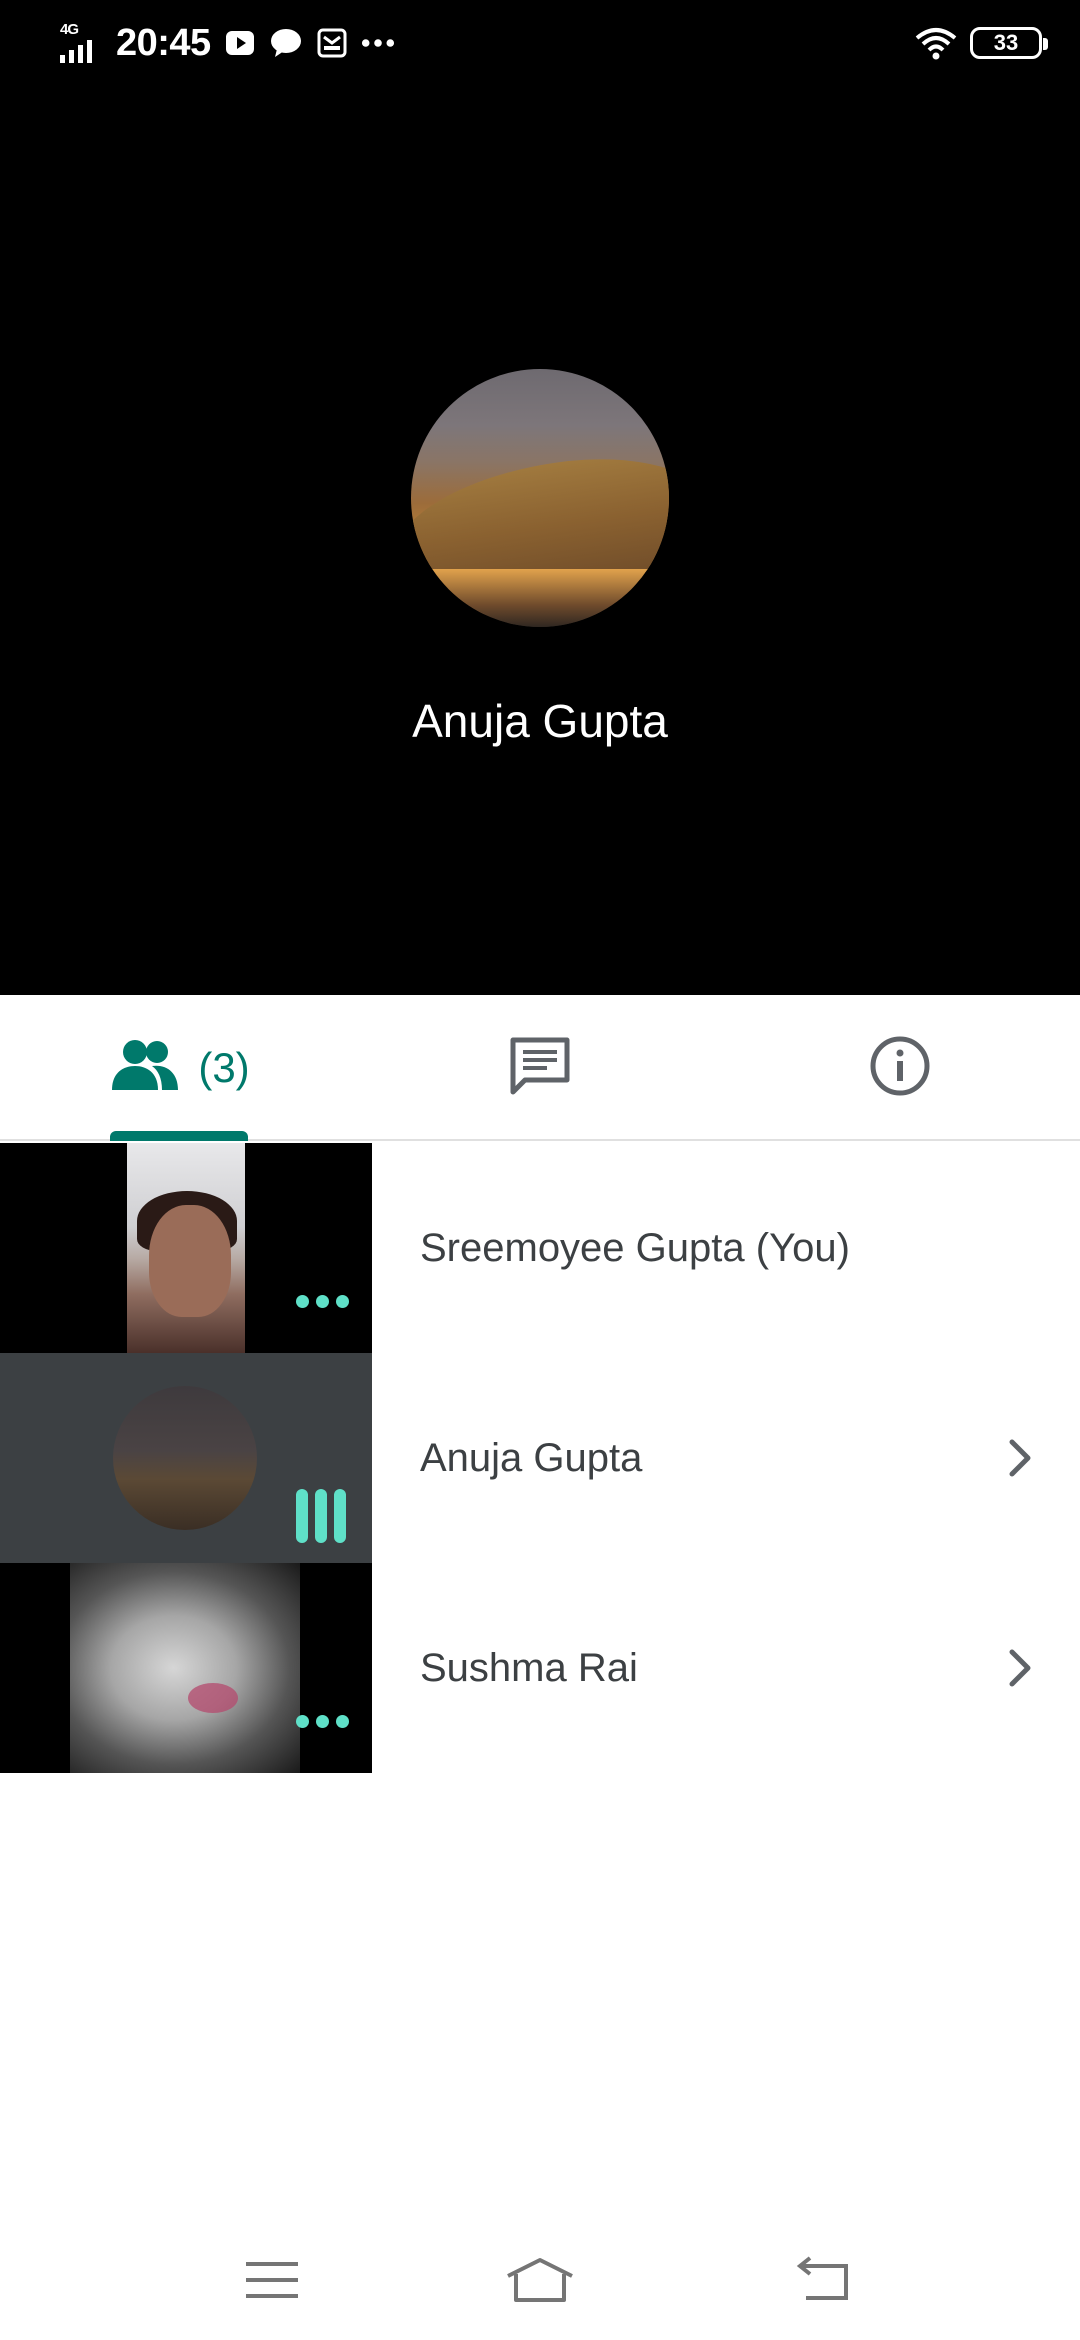 Image resolution: width=1080 pixels, height=2340 pixels. I want to click on tab-chat, so click(540, 1068).